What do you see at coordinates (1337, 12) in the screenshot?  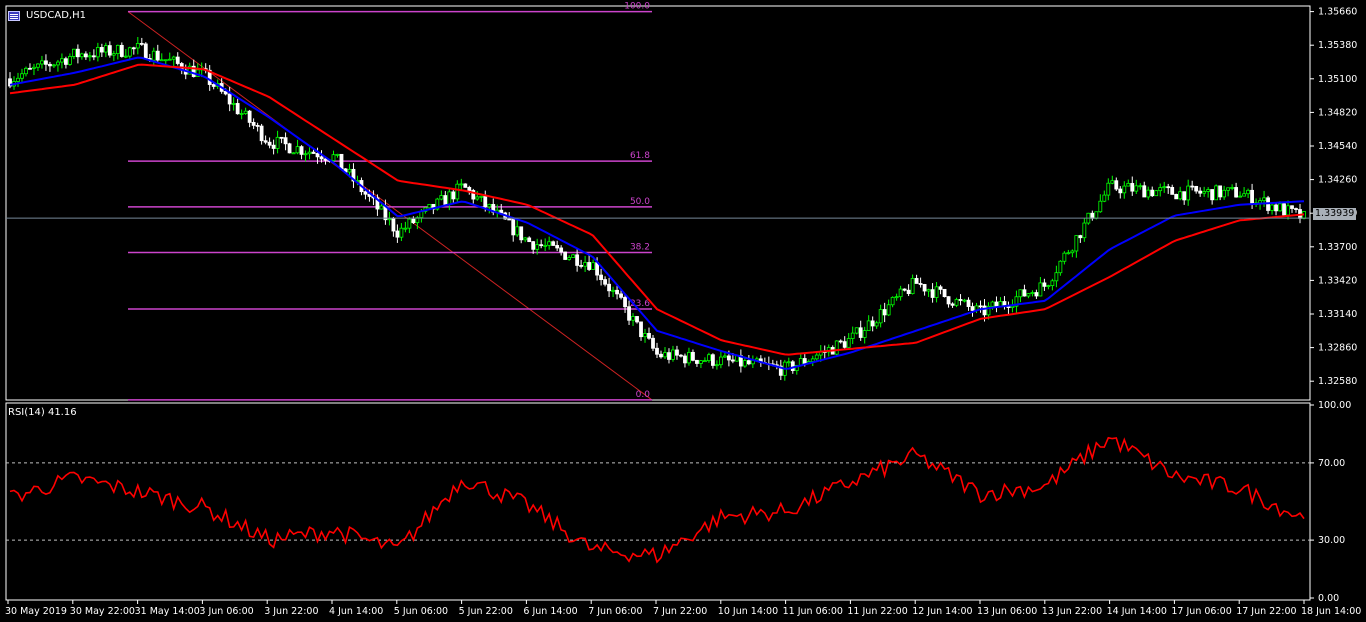 I see `price-tick-label: 1.35660` at bounding box center [1337, 12].